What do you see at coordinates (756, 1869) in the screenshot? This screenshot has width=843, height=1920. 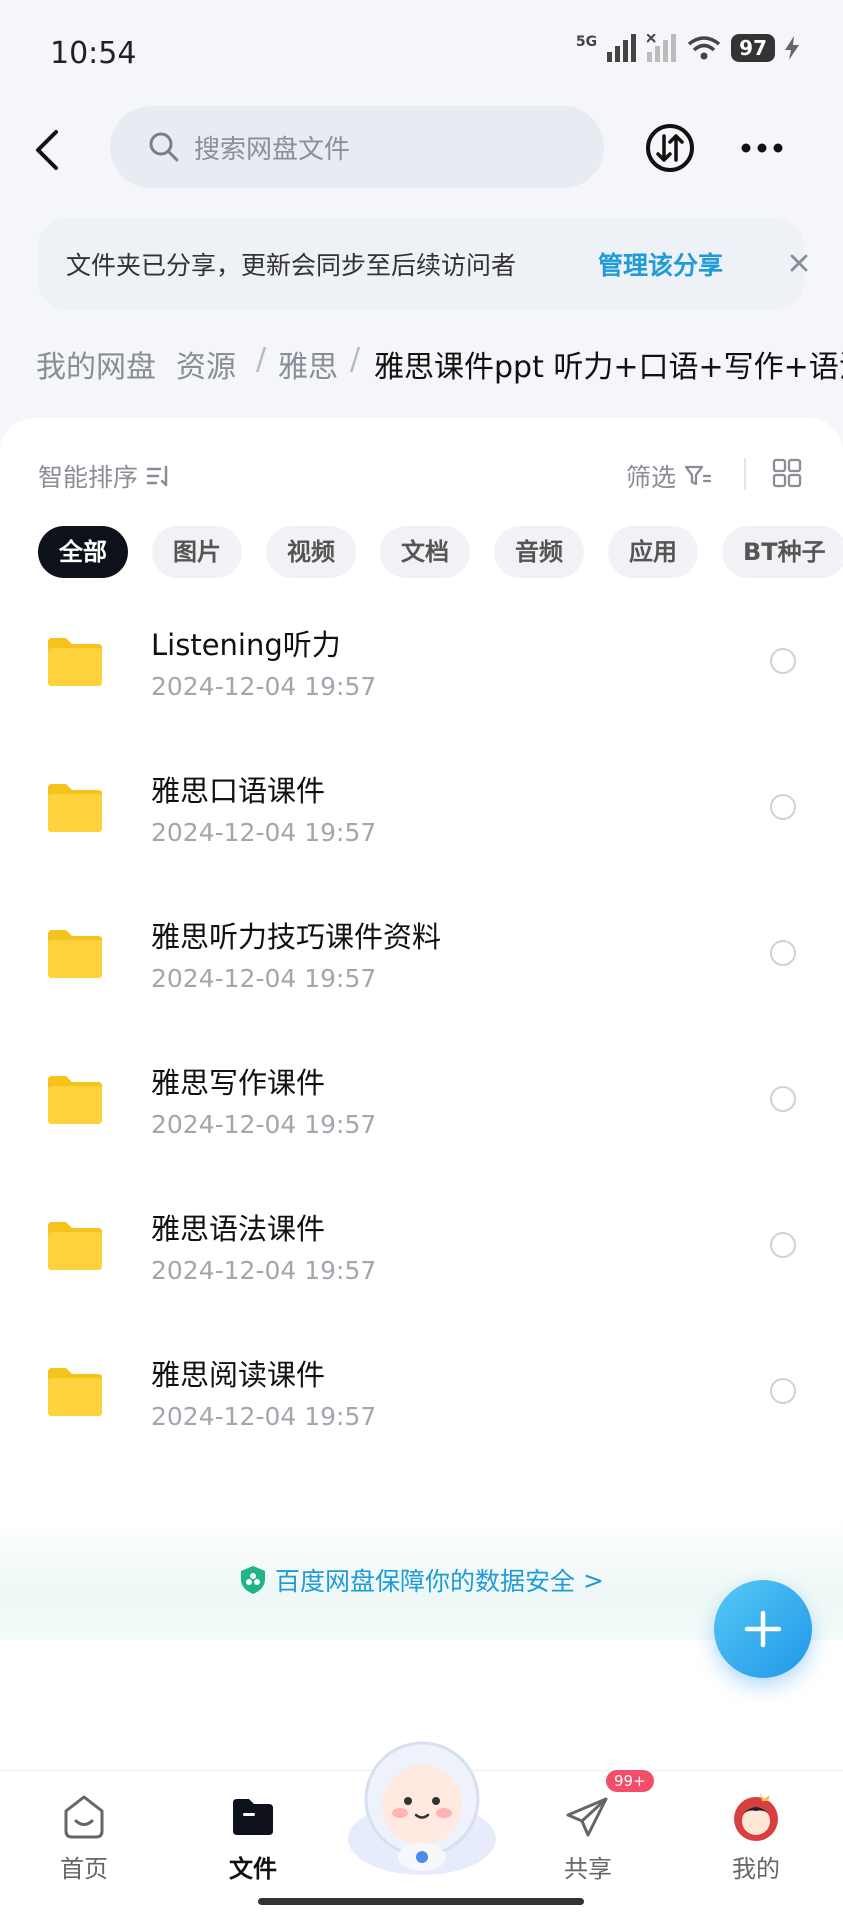 I see `nav-me-label: 我的` at bounding box center [756, 1869].